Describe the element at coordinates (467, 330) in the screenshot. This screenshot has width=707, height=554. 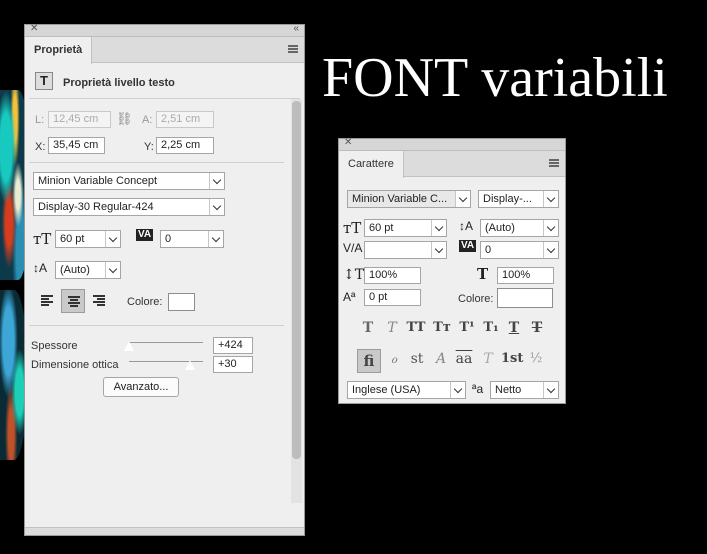
I see `superscript-button: T¹` at that location.